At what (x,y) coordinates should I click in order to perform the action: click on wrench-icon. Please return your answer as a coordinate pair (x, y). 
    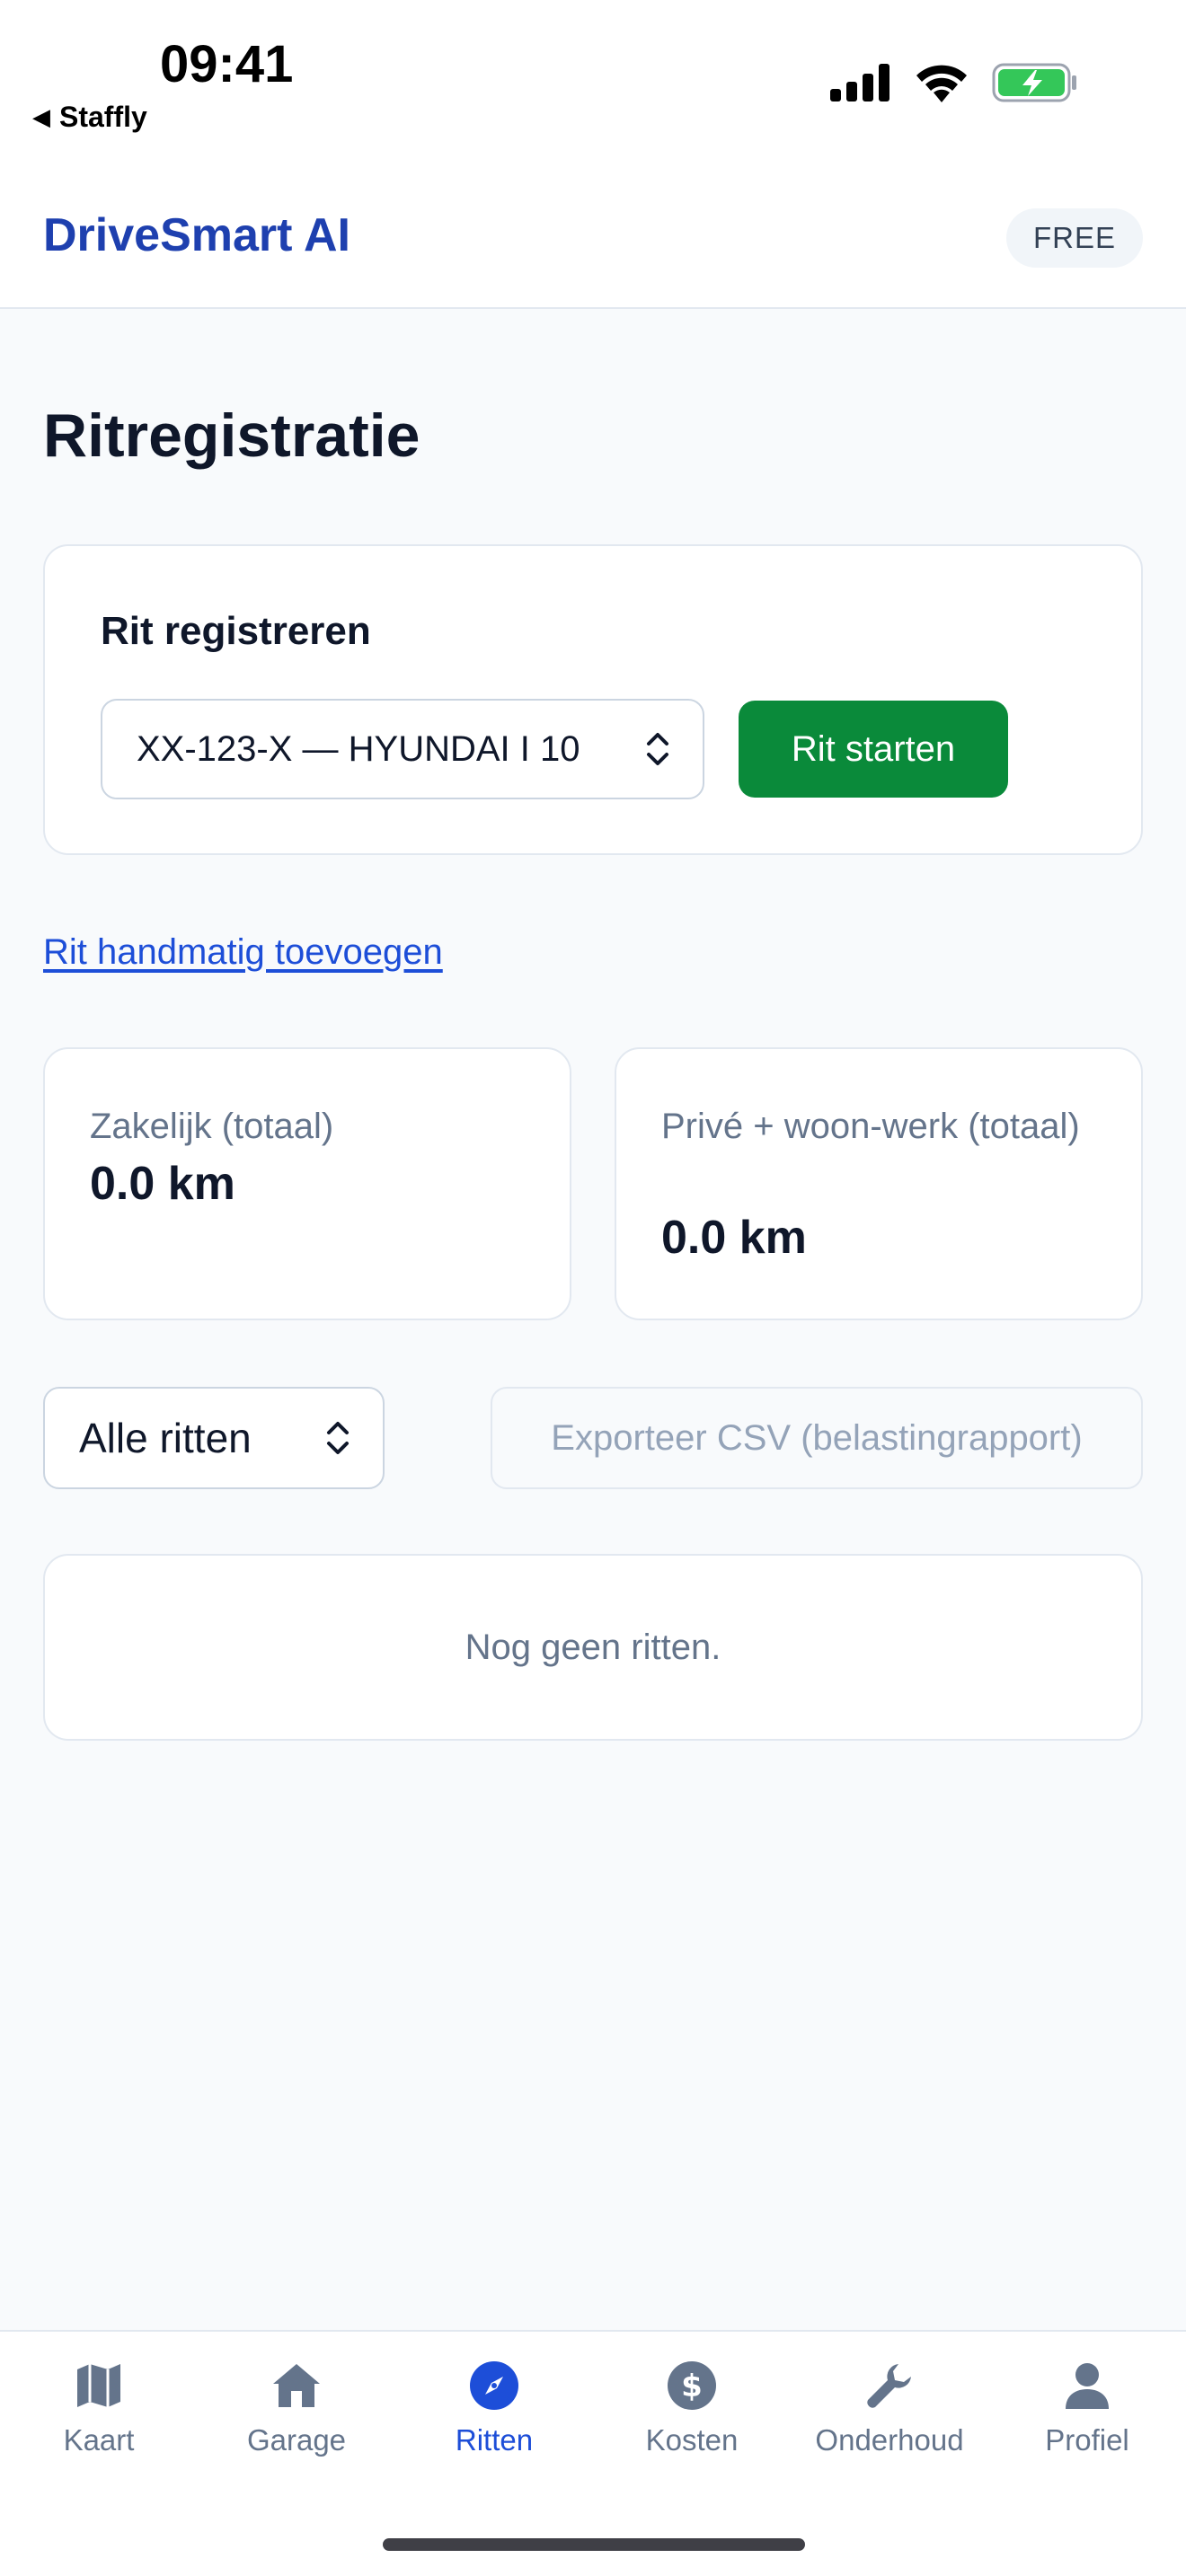
    Looking at the image, I should click on (889, 2386).